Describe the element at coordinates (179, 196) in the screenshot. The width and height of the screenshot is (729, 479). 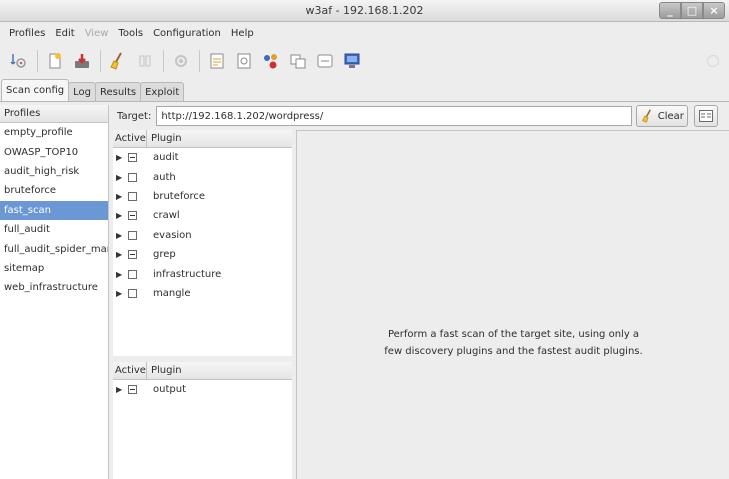
I see `plugin-name: bruteforce` at that location.